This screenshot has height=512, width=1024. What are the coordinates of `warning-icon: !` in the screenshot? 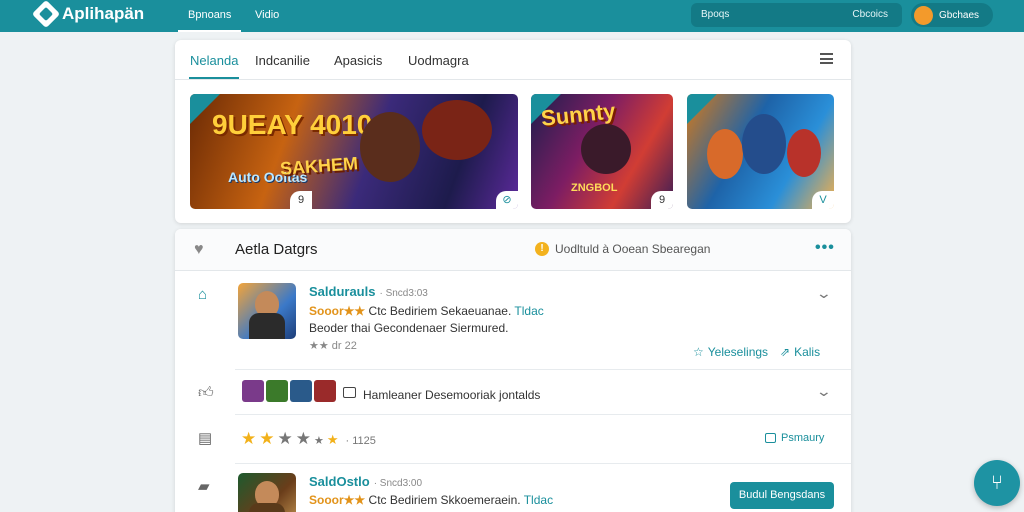 It's located at (542, 249).